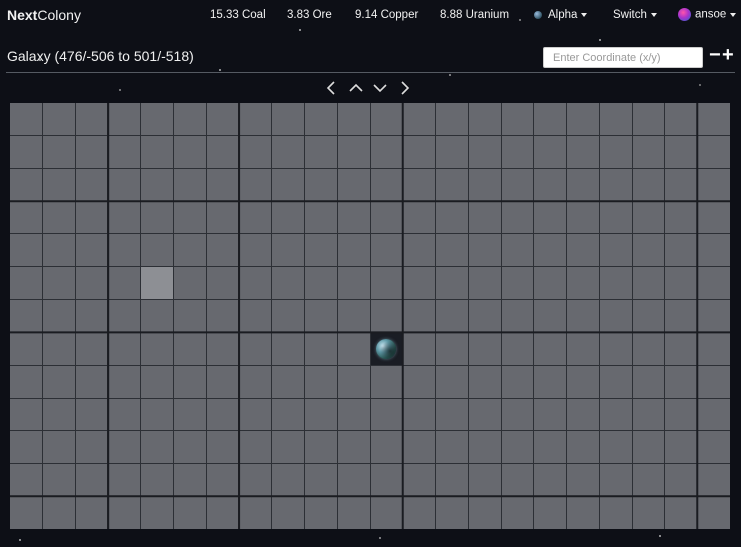 The width and height of the screenshot is (741, 547). Describe the element at coordinates (715, 55) in the screenshot. I see `zoom-out-button: −` at that location.